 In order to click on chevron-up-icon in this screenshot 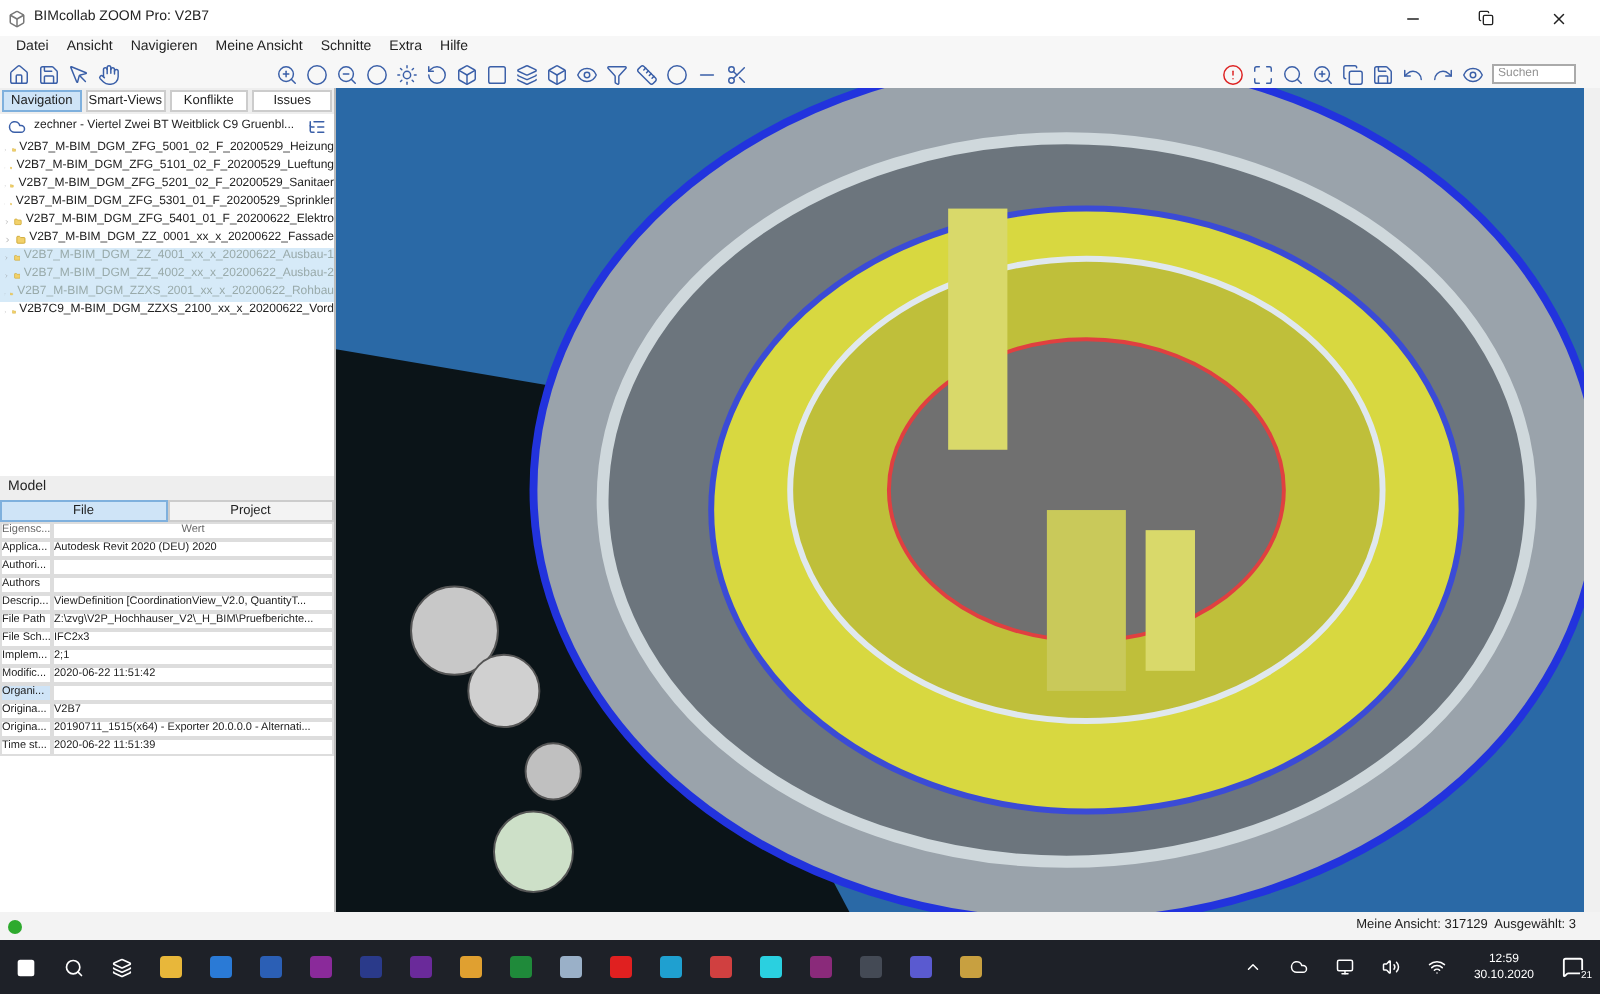, I will do `click(1252, 967)`.